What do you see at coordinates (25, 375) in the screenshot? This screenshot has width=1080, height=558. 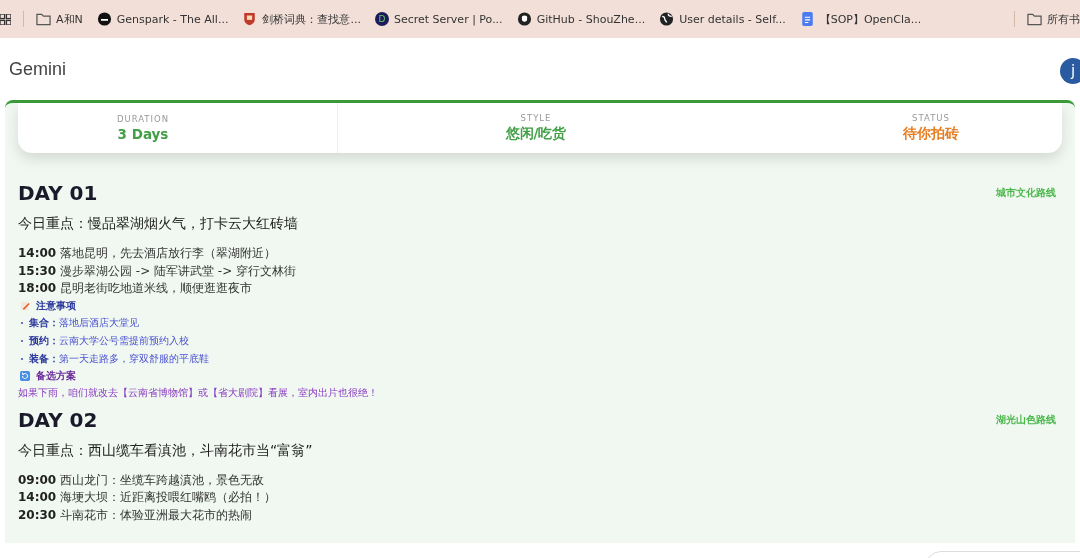 I see `refresh-icon` at bounding box center [25, 375].